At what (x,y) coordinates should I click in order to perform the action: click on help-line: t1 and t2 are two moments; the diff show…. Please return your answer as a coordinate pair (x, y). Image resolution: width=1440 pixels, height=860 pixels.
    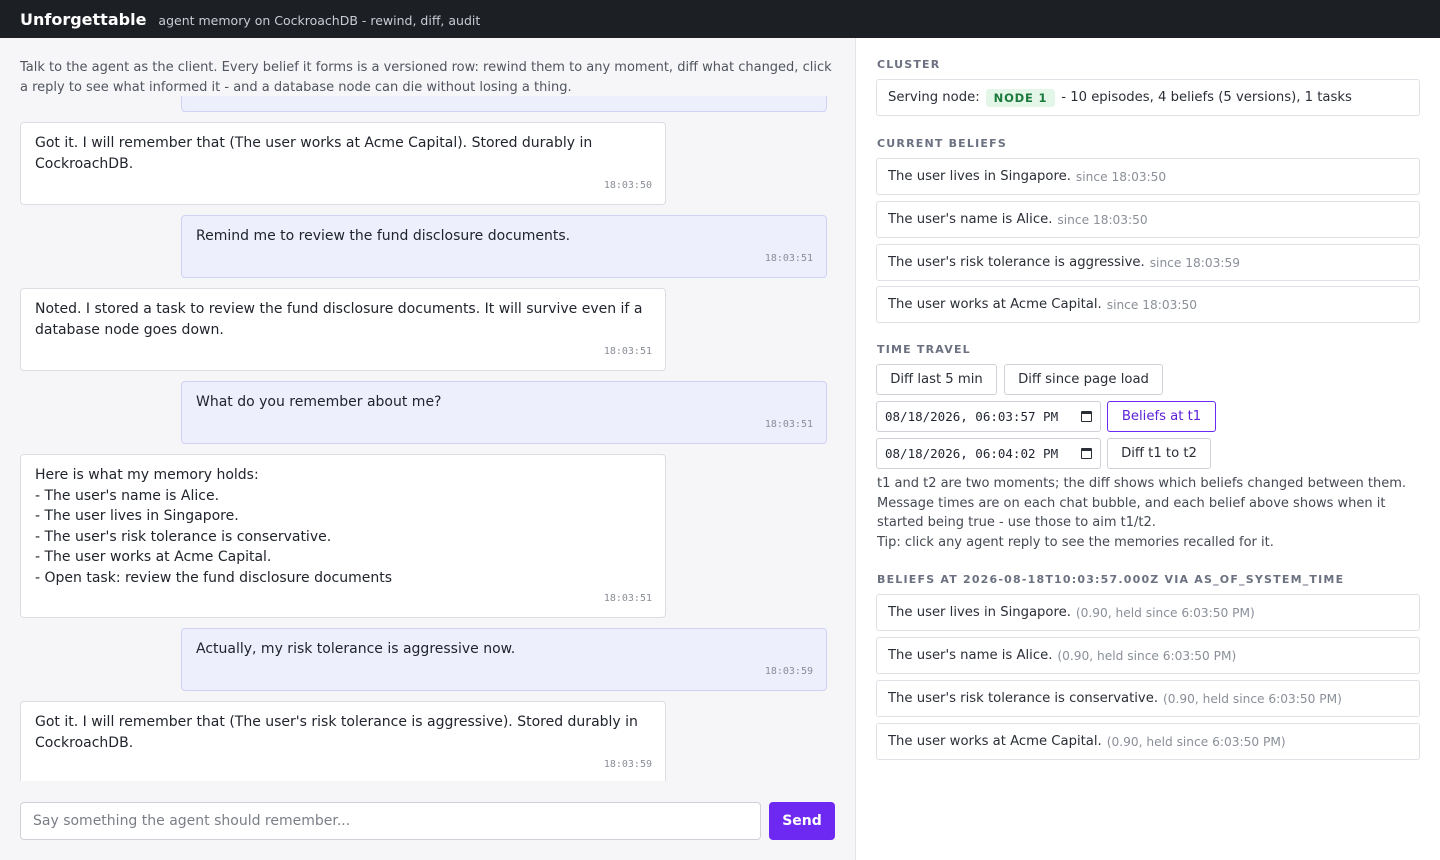
    Looking at the image, I should click on (1142, 483).